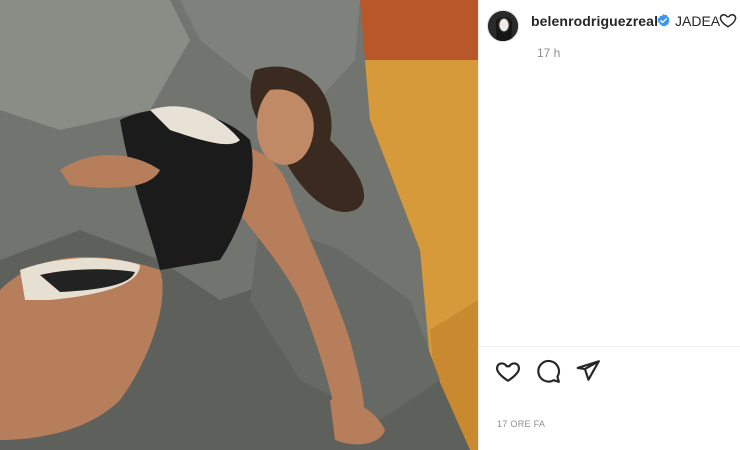  I want to click on avatar-image, so click(503, 26).